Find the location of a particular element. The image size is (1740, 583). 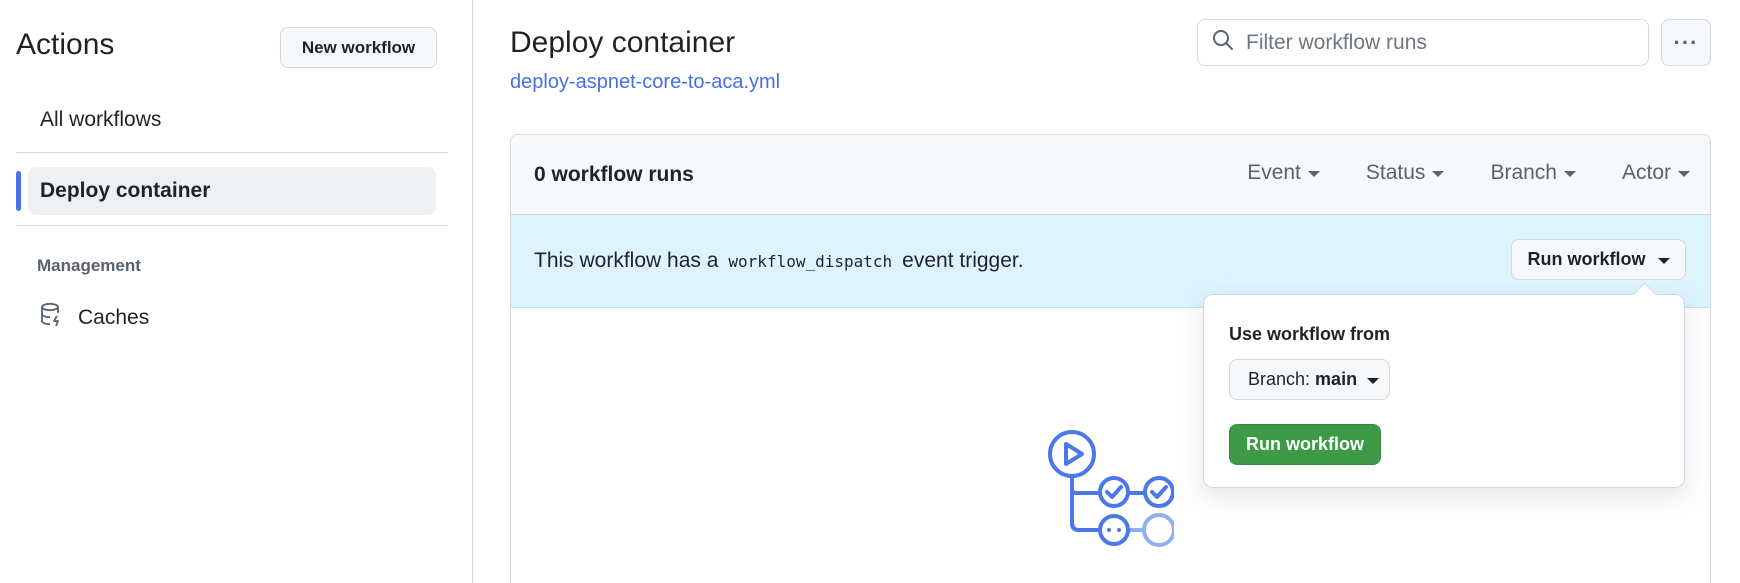

sidebar-section-heading: Management is located at coordinates (89, 265).